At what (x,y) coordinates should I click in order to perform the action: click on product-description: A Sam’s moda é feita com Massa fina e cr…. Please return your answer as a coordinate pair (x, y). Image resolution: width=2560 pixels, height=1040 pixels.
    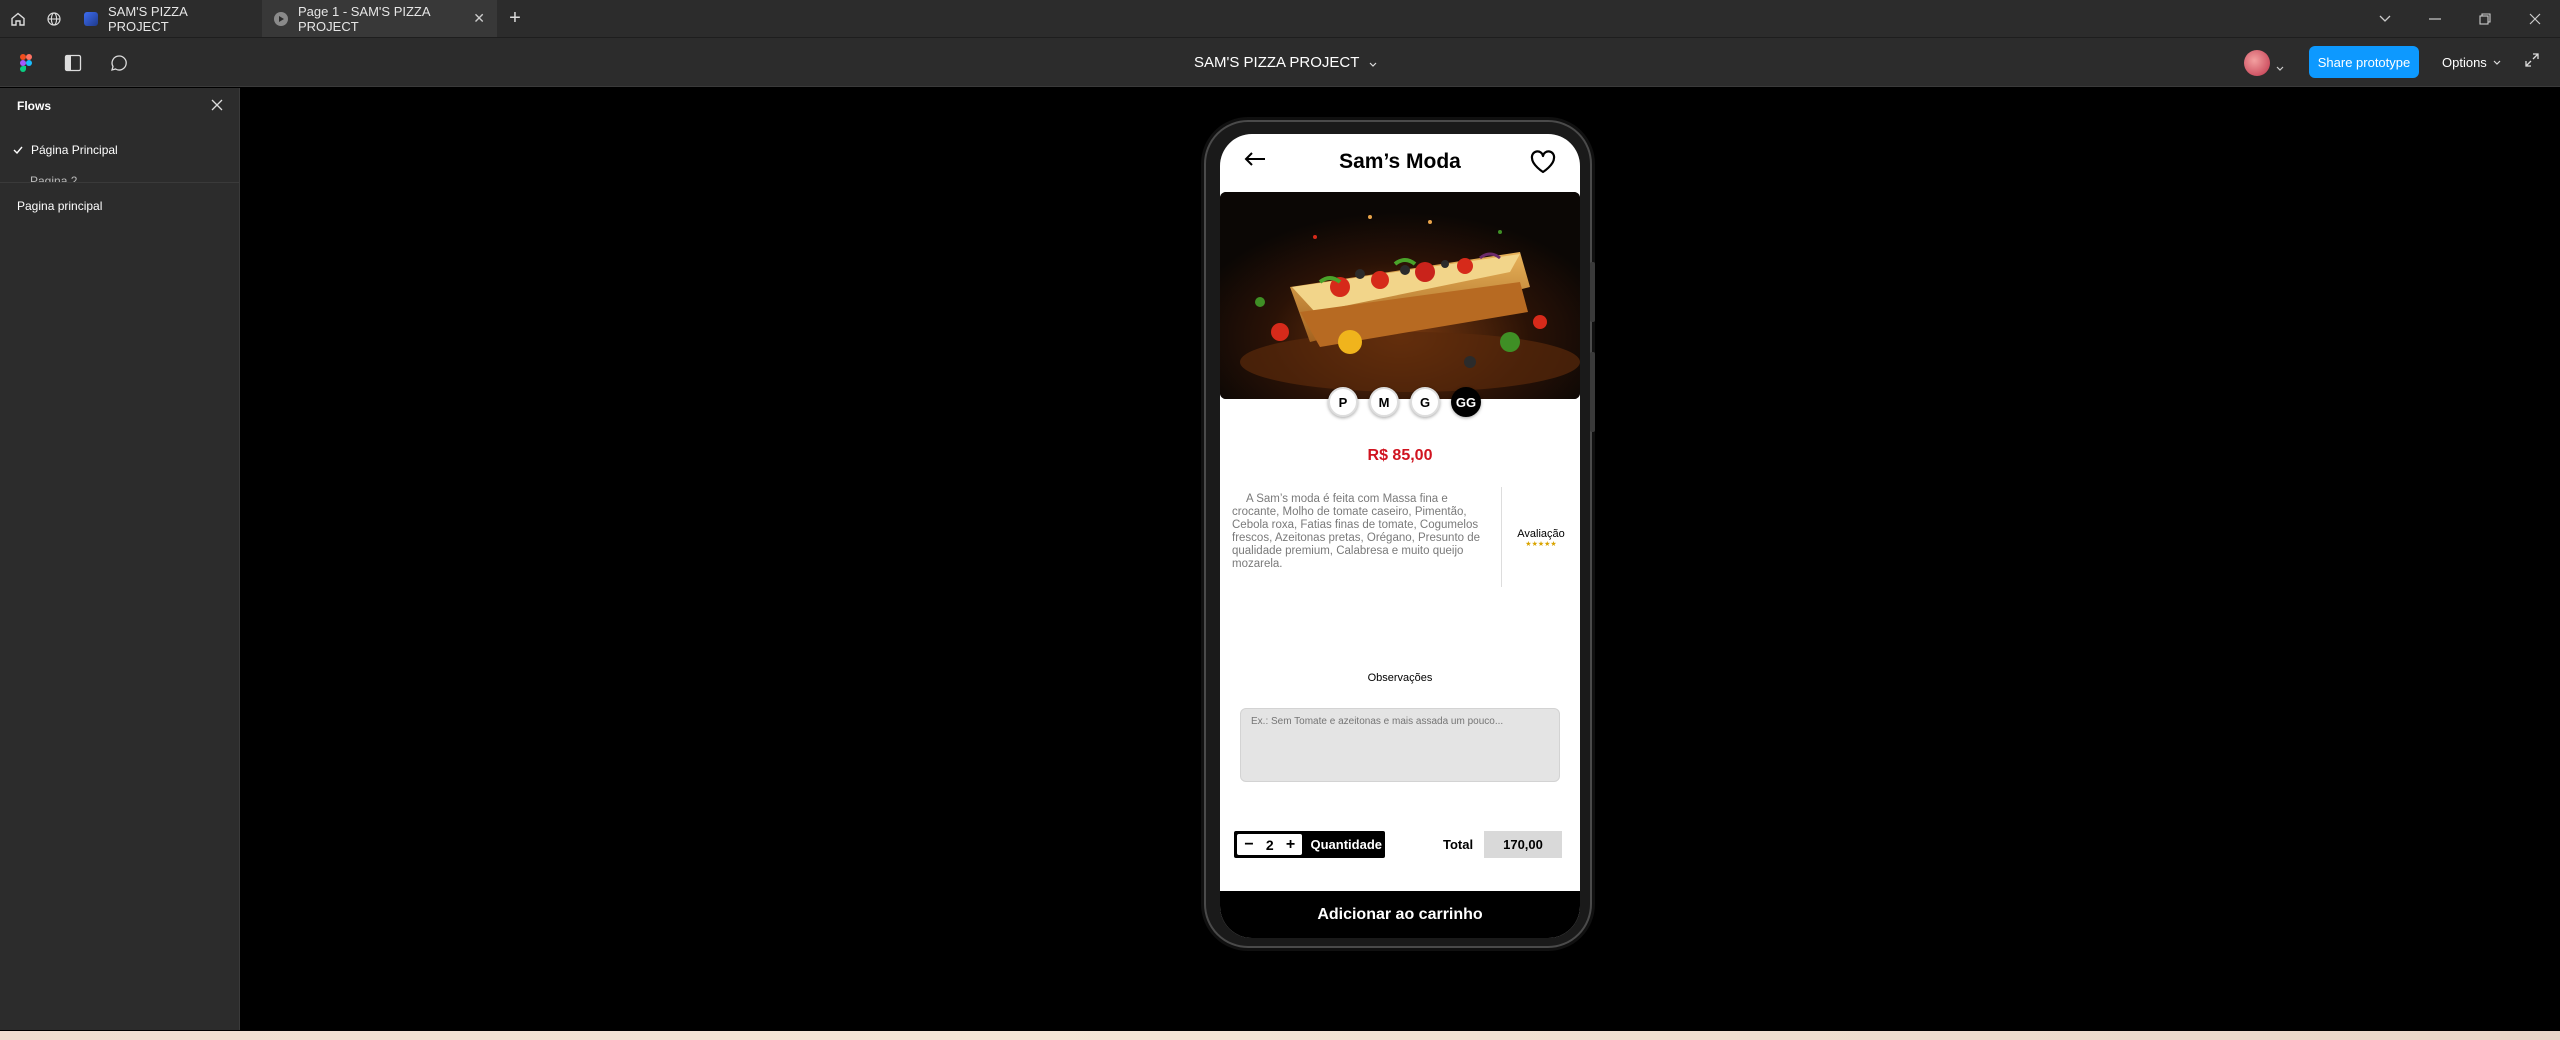
    Looking at the image, I should click on (1356, 531).